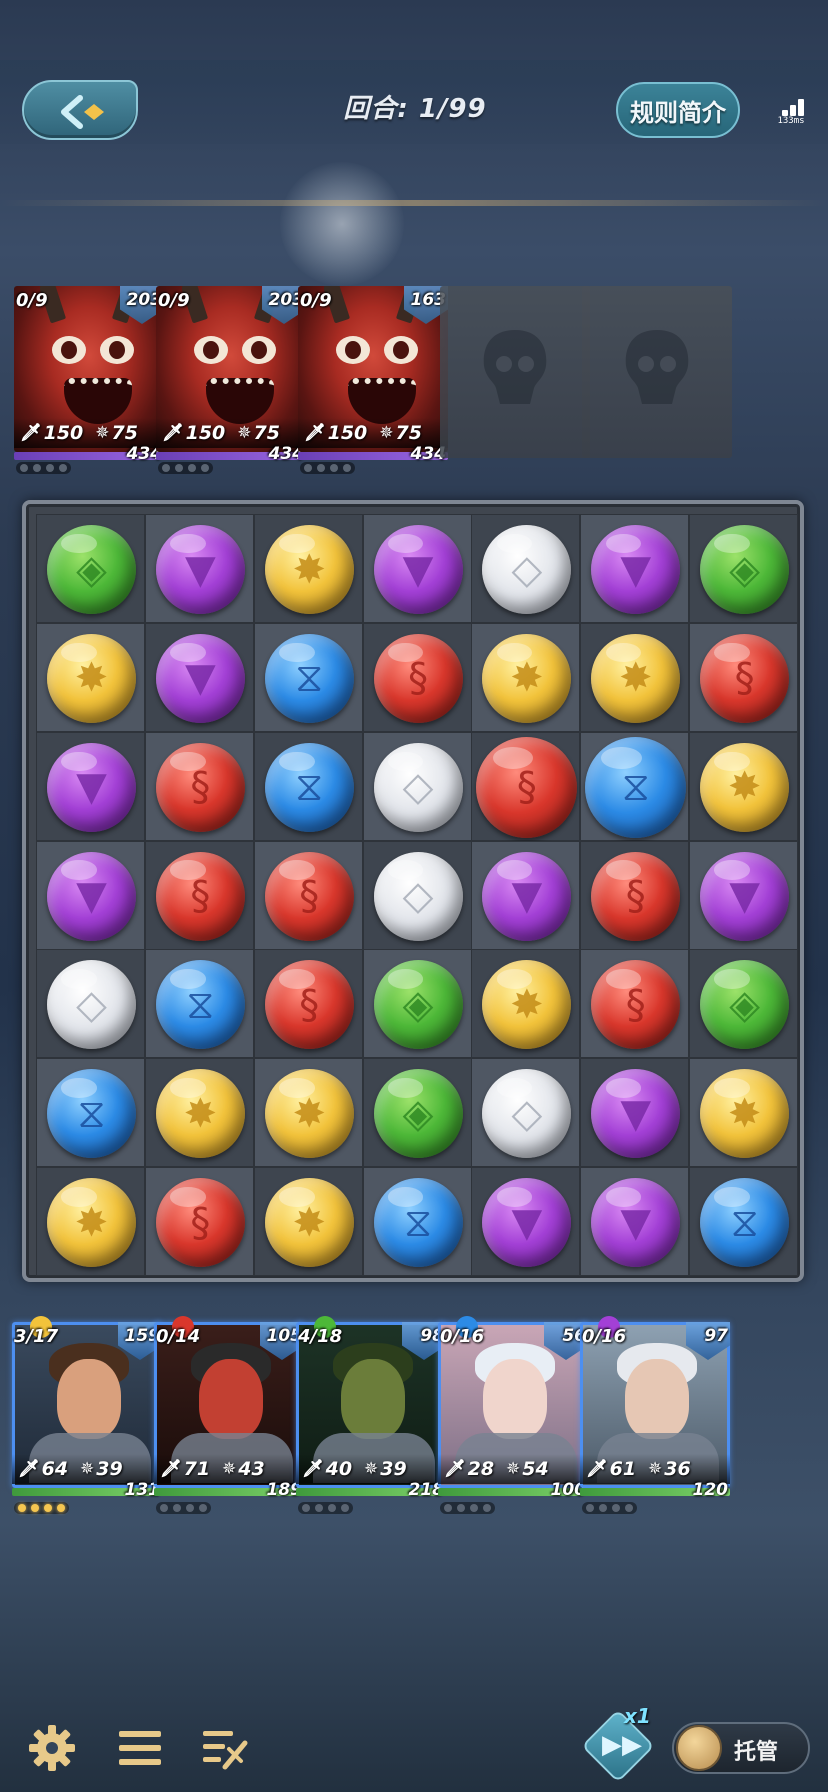 Image resolution: width=828 pixels, height=1792 pixels. What do you see at coordinates (87, 1415) in the screenshot?
I see `hero-card: 3/17 159 🗡 64 ✵ 39 131` at bounding box center [87, 1415].